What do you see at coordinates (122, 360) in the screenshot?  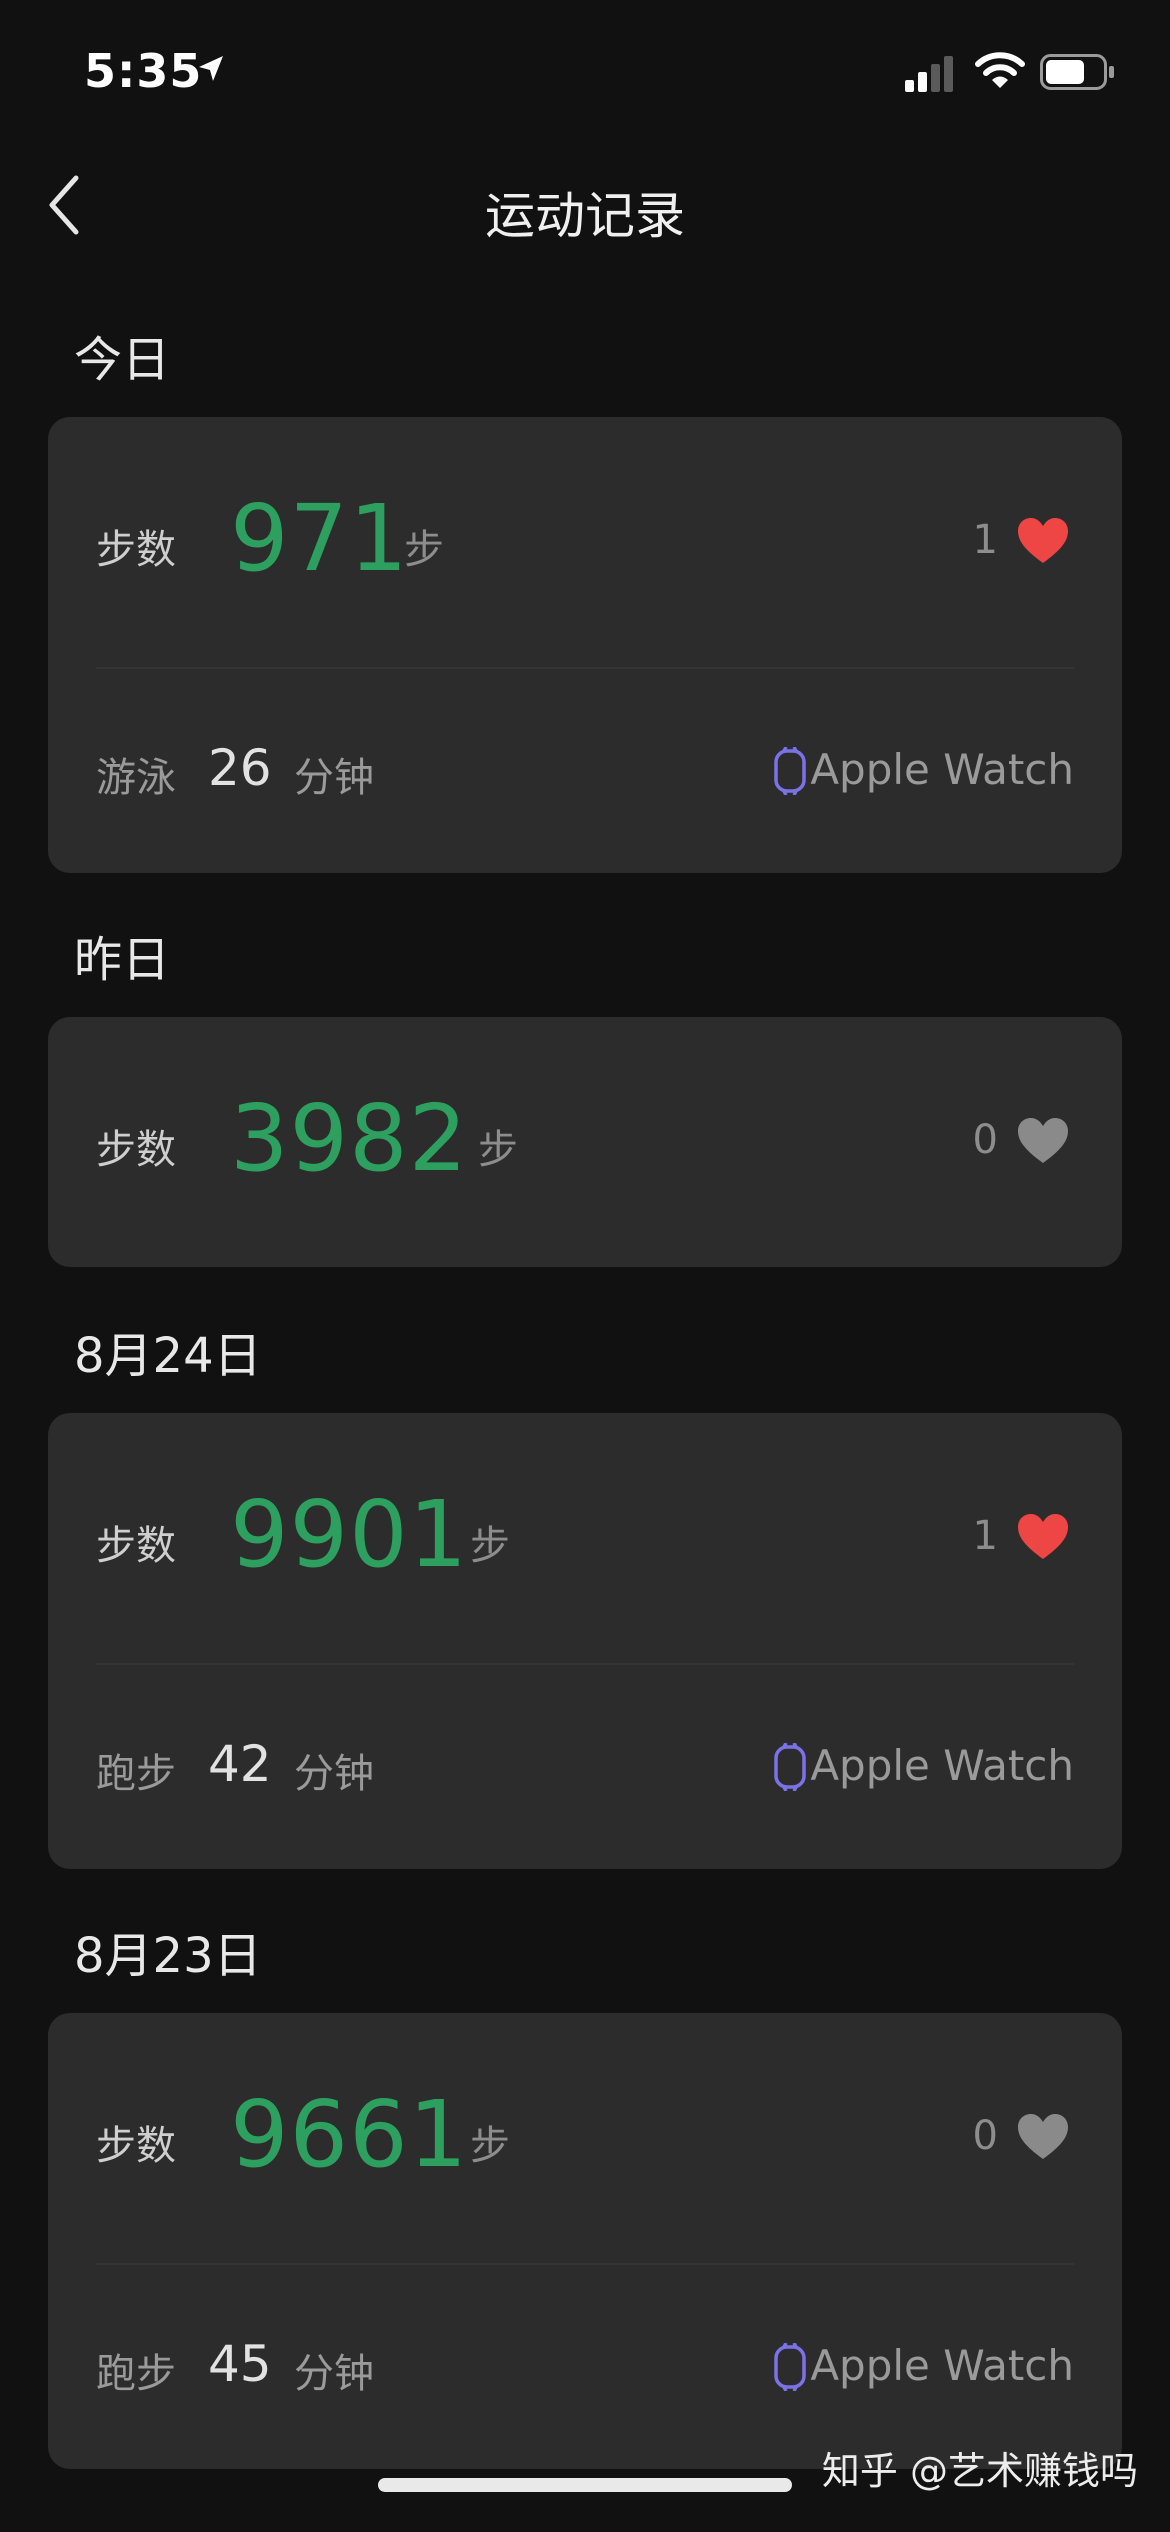 I see `section-title-today: 今日` at bounding box center [122, 360].